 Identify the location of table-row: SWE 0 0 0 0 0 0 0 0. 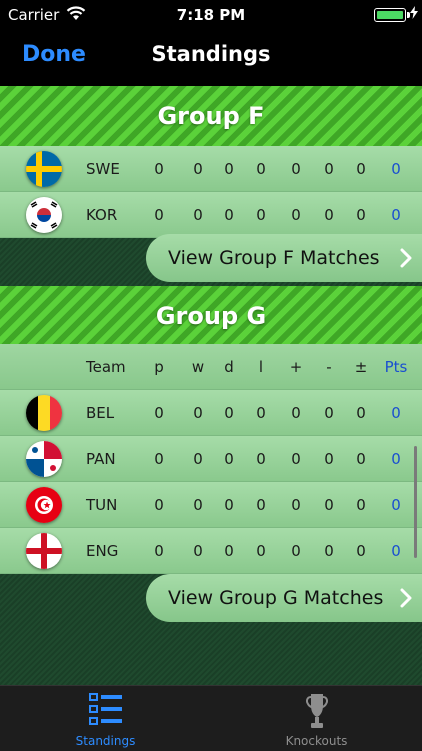
(211, 169).